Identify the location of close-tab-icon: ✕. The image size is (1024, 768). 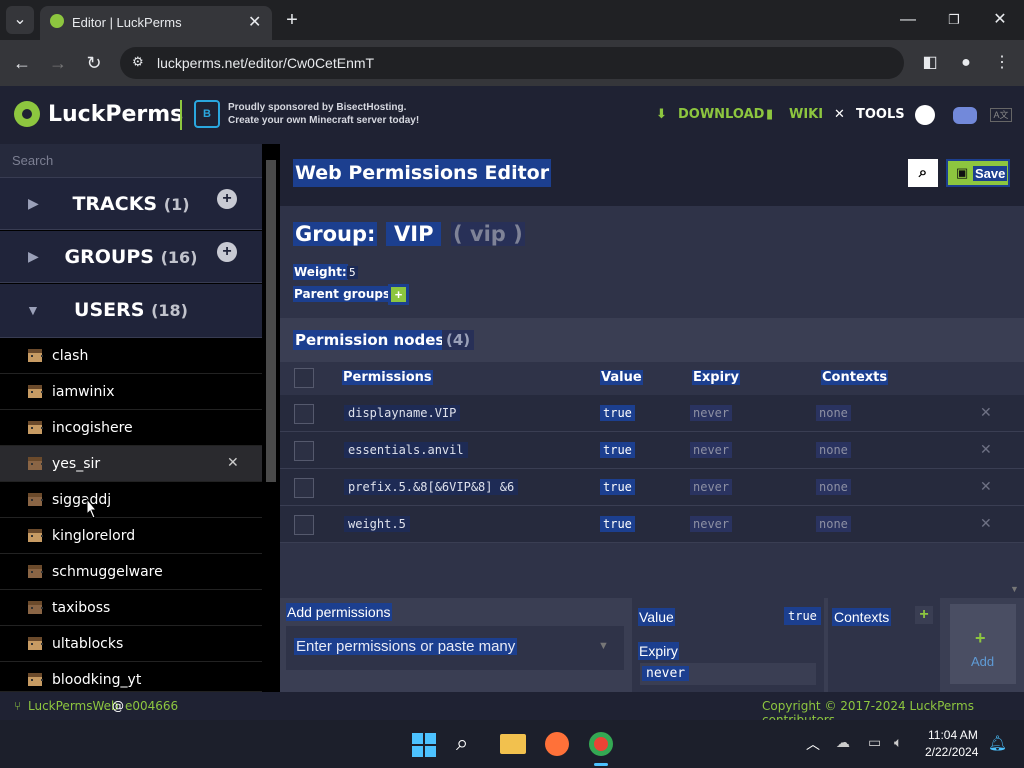
(254, 22).